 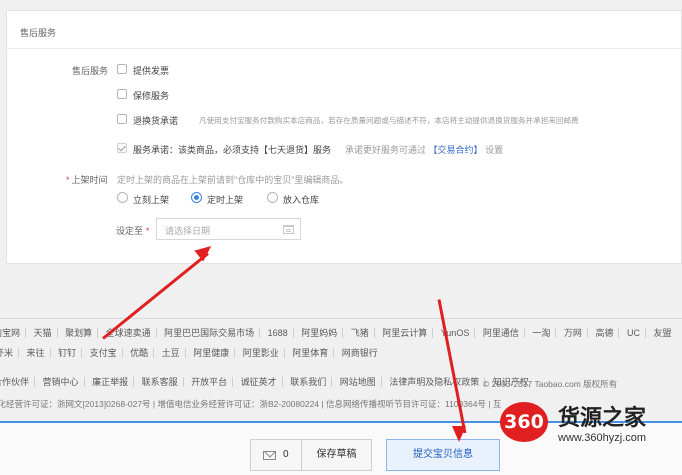 I want to click on footer-link: 阿里健康, so click(x=212, y=353).